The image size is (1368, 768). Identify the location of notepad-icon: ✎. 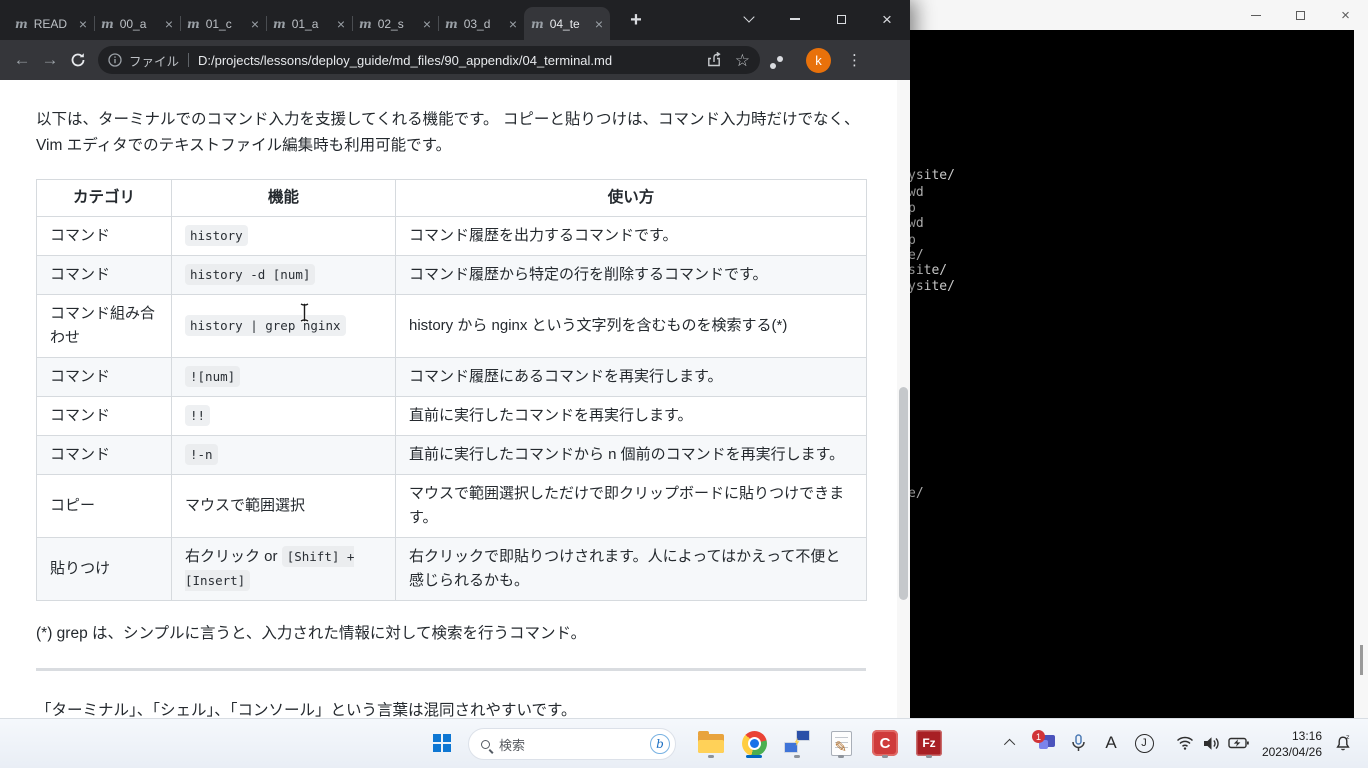
(841, 743).